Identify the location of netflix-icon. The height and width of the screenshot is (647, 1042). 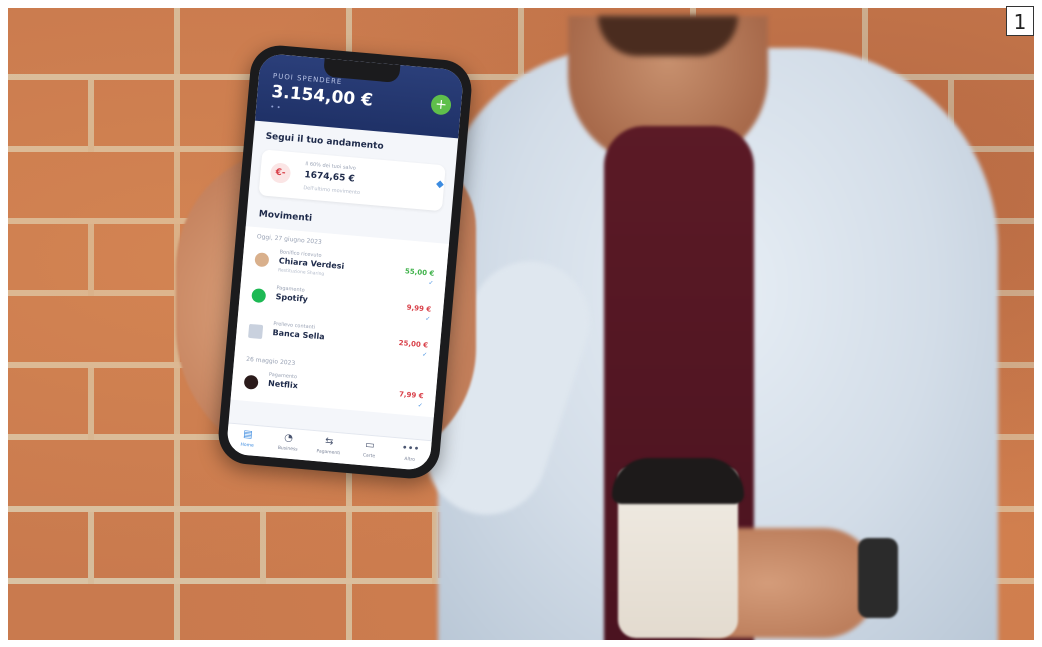
(251, 382).